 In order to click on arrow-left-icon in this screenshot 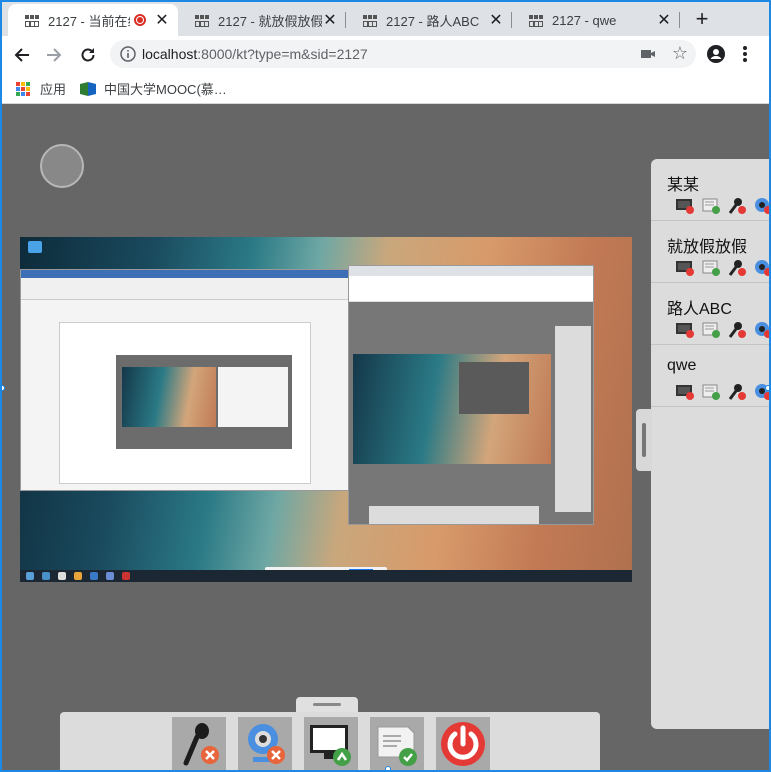, I will do `click(21, 55)`.